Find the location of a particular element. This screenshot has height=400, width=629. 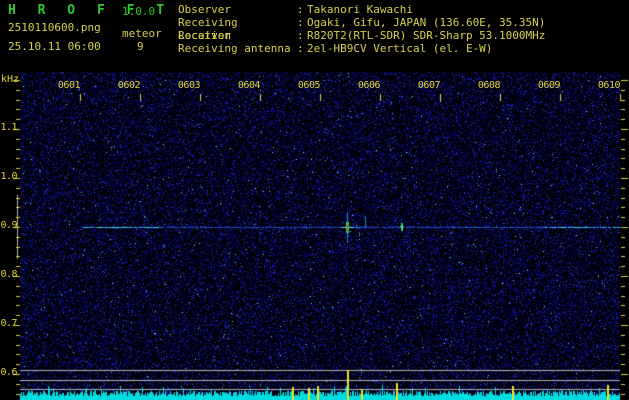

freq-tick-label: 0.9 is located at coordinates (8, 225).